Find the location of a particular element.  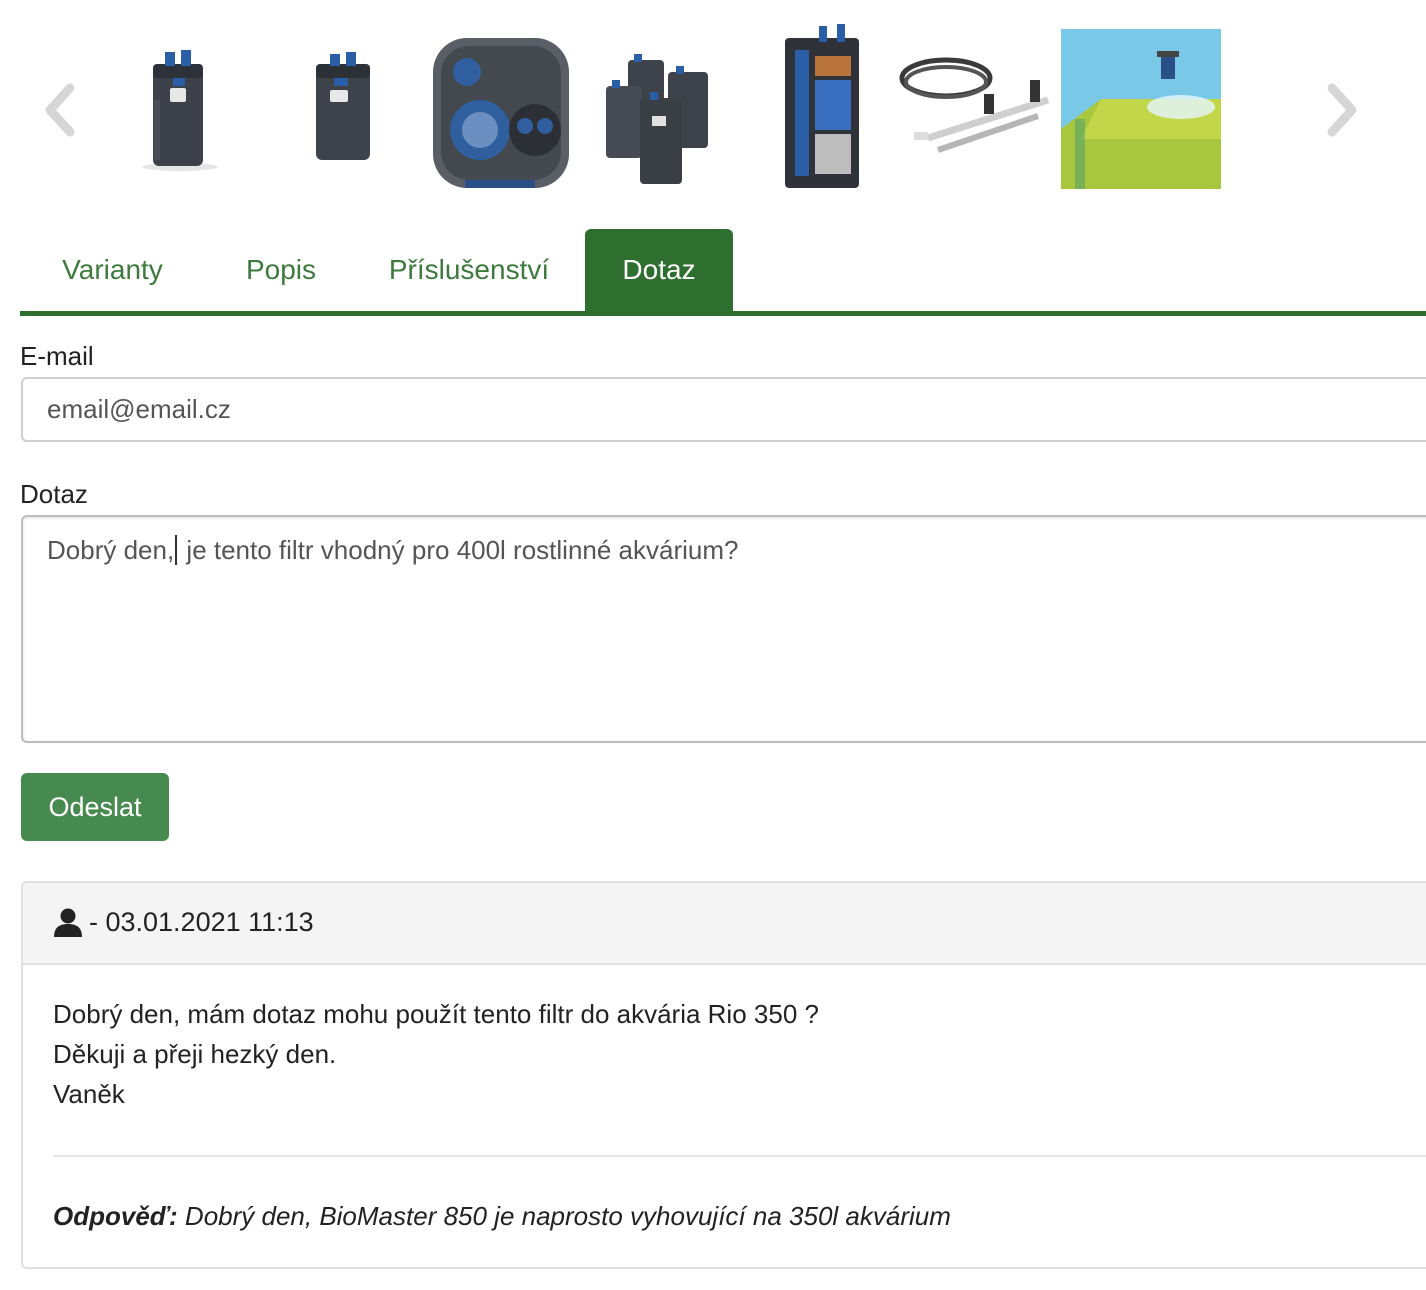

question-label: Dotaz is located at coordinates (54, 494).